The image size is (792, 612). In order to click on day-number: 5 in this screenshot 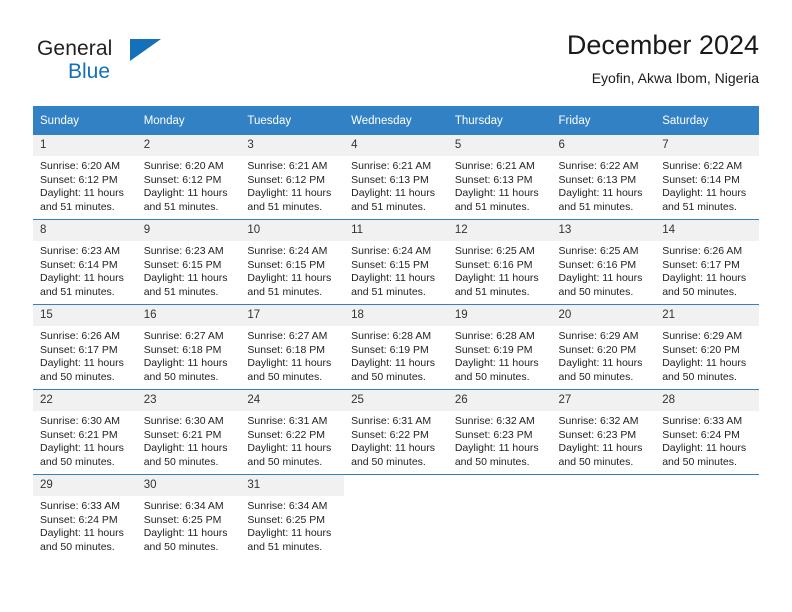, I will do `click(499, 145)`.